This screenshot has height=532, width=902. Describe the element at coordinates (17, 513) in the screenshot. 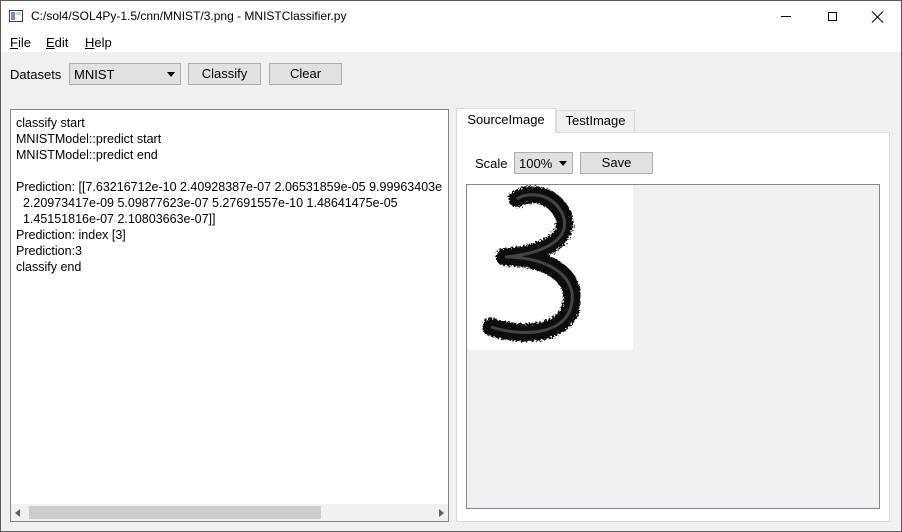

I see `scroll-left-icon` at that location.